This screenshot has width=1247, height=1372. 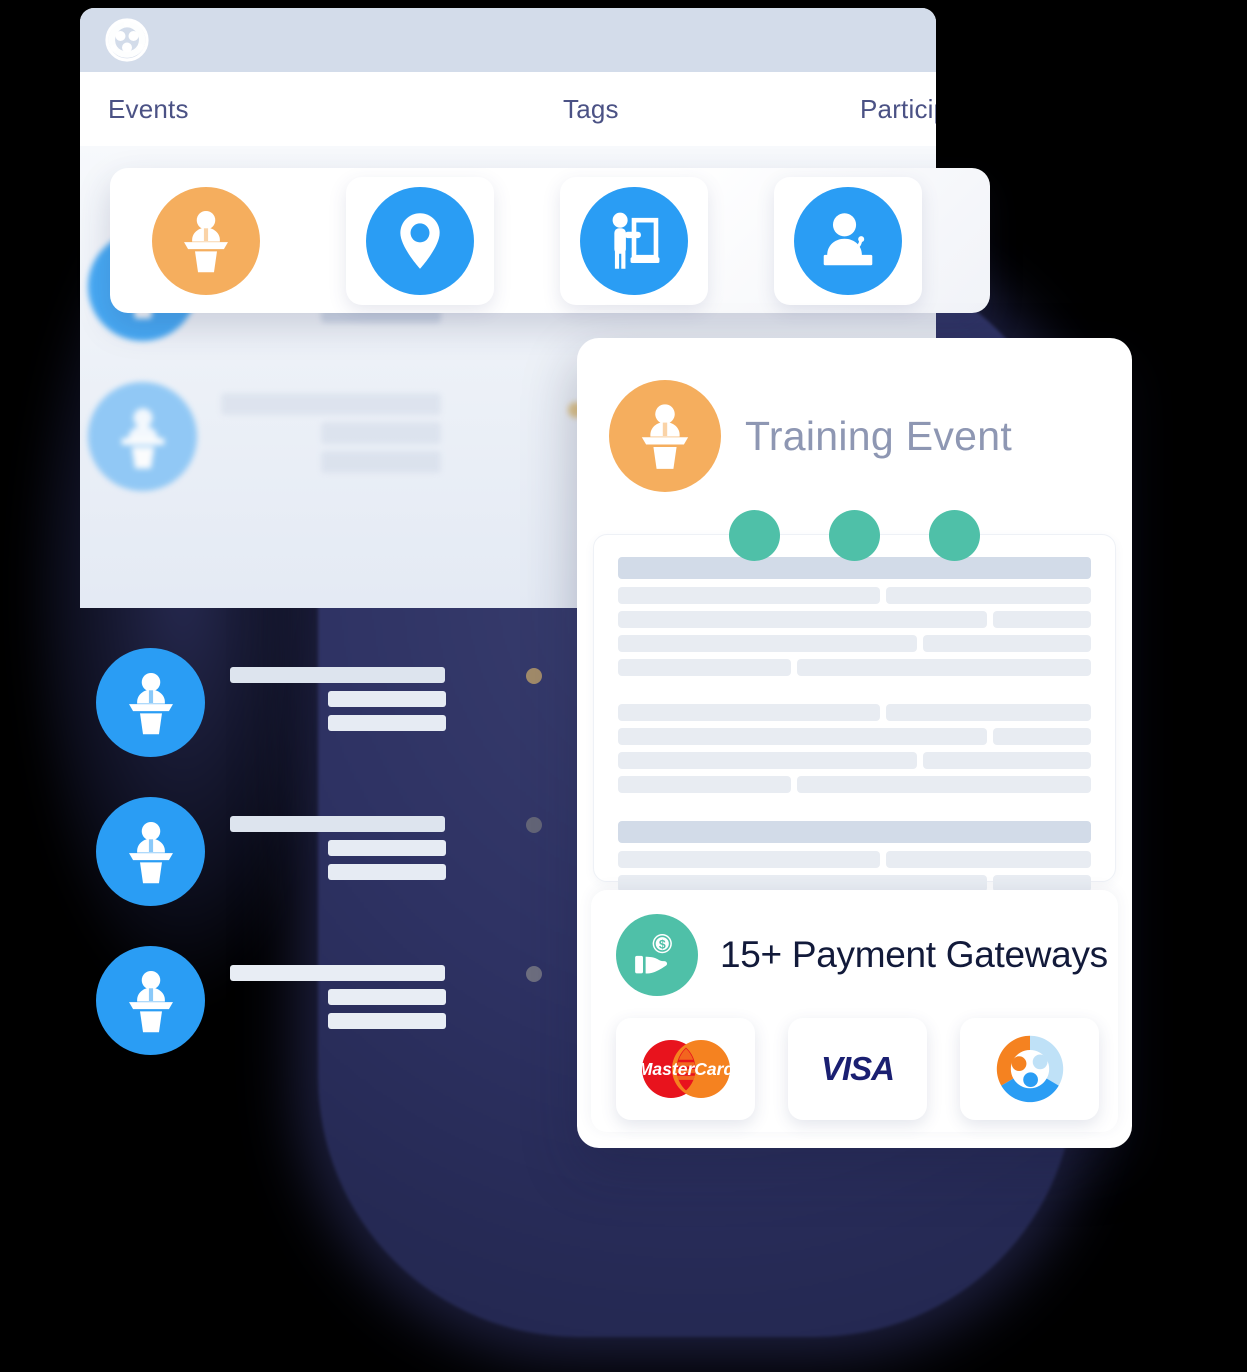 I want to click on presenter-board-icon, so click(x=634, y=240).